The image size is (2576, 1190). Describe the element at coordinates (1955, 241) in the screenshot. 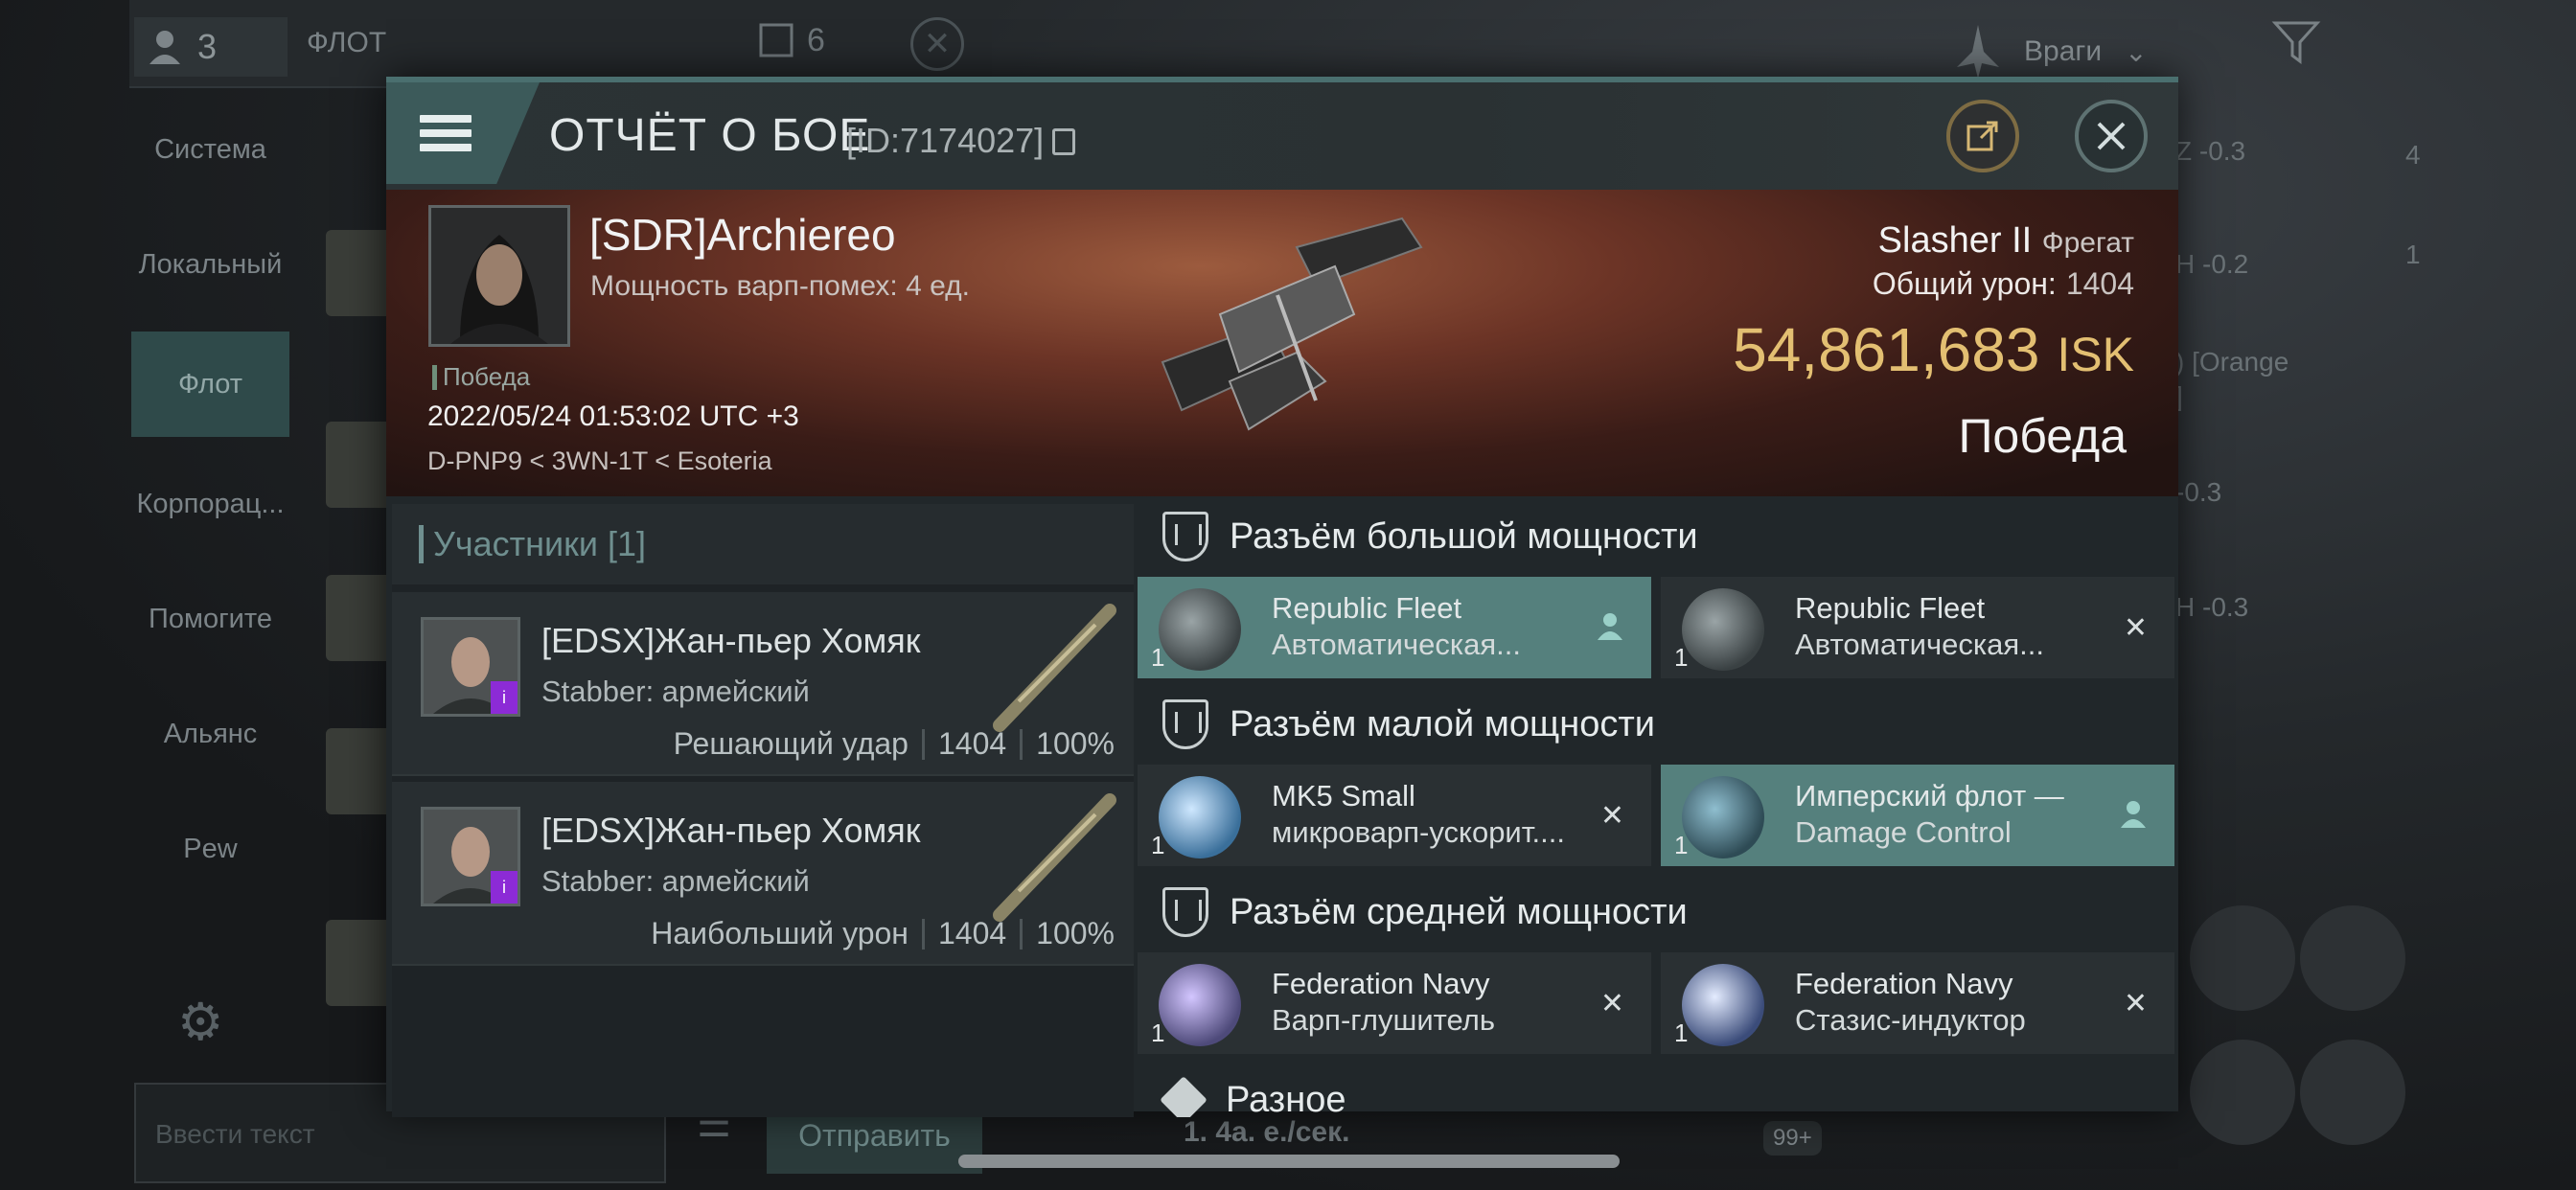

I see `ship-name-label: Slasher II` at that location.